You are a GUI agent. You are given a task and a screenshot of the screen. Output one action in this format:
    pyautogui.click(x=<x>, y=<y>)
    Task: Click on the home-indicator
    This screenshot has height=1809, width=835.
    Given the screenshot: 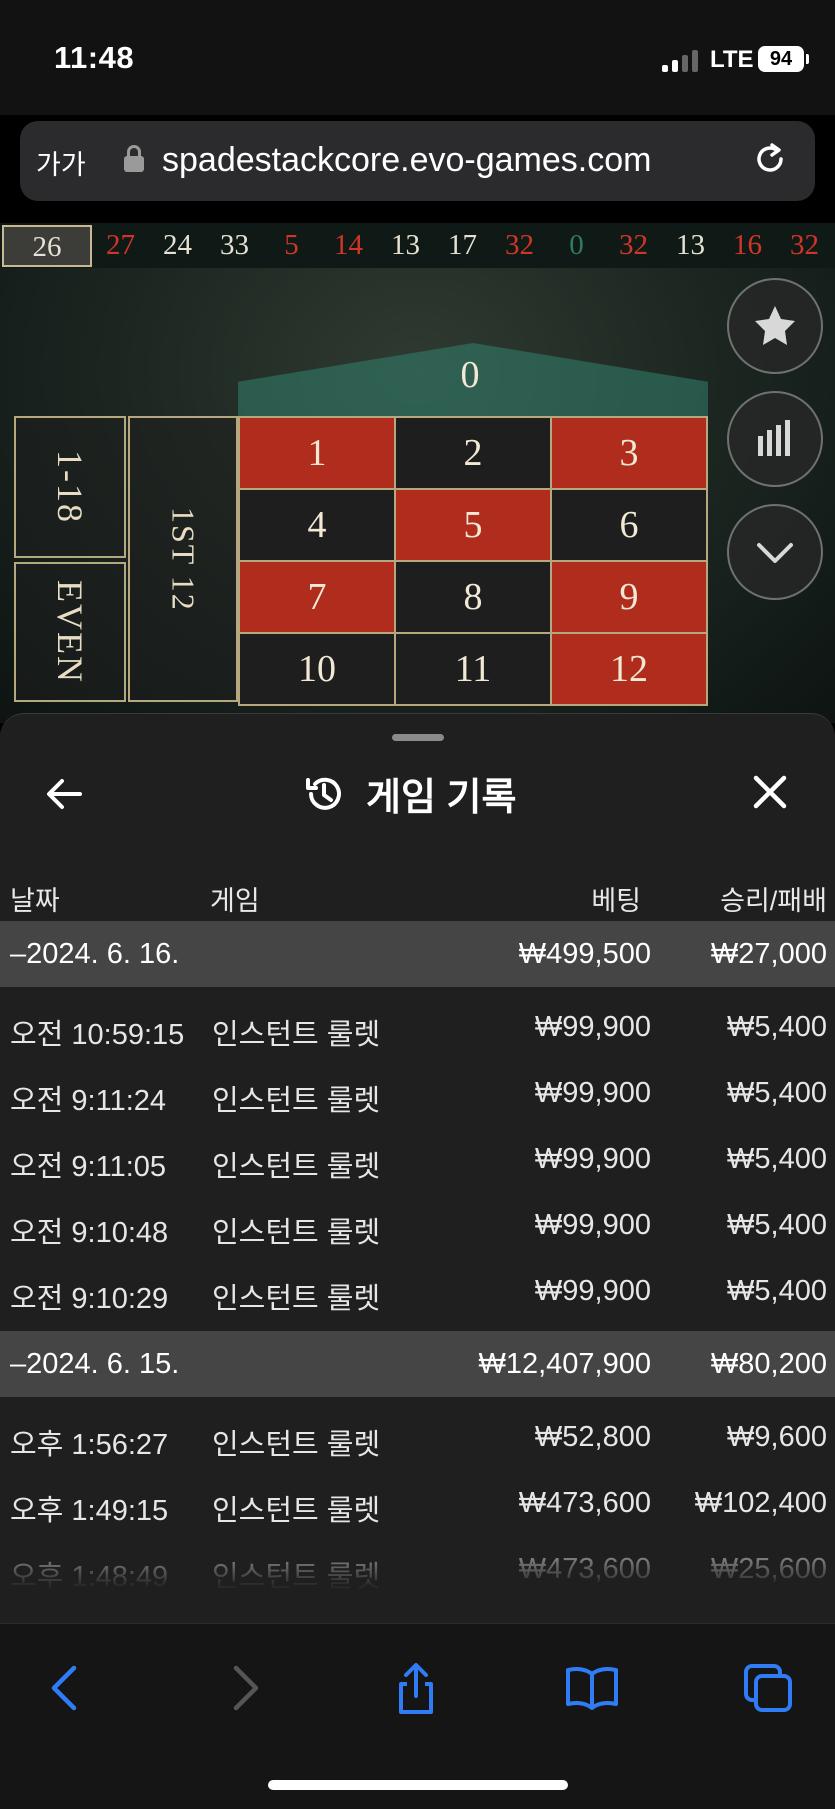 What is the action you would take?
    pyautogui.click(x=418, y=1785)
    